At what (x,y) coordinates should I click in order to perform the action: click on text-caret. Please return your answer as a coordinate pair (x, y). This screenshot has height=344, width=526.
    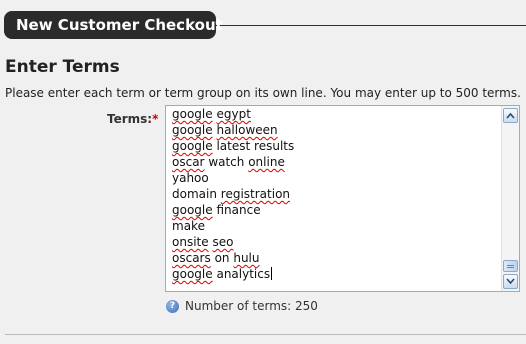
    Looking at the image, I should click on (272, 273).